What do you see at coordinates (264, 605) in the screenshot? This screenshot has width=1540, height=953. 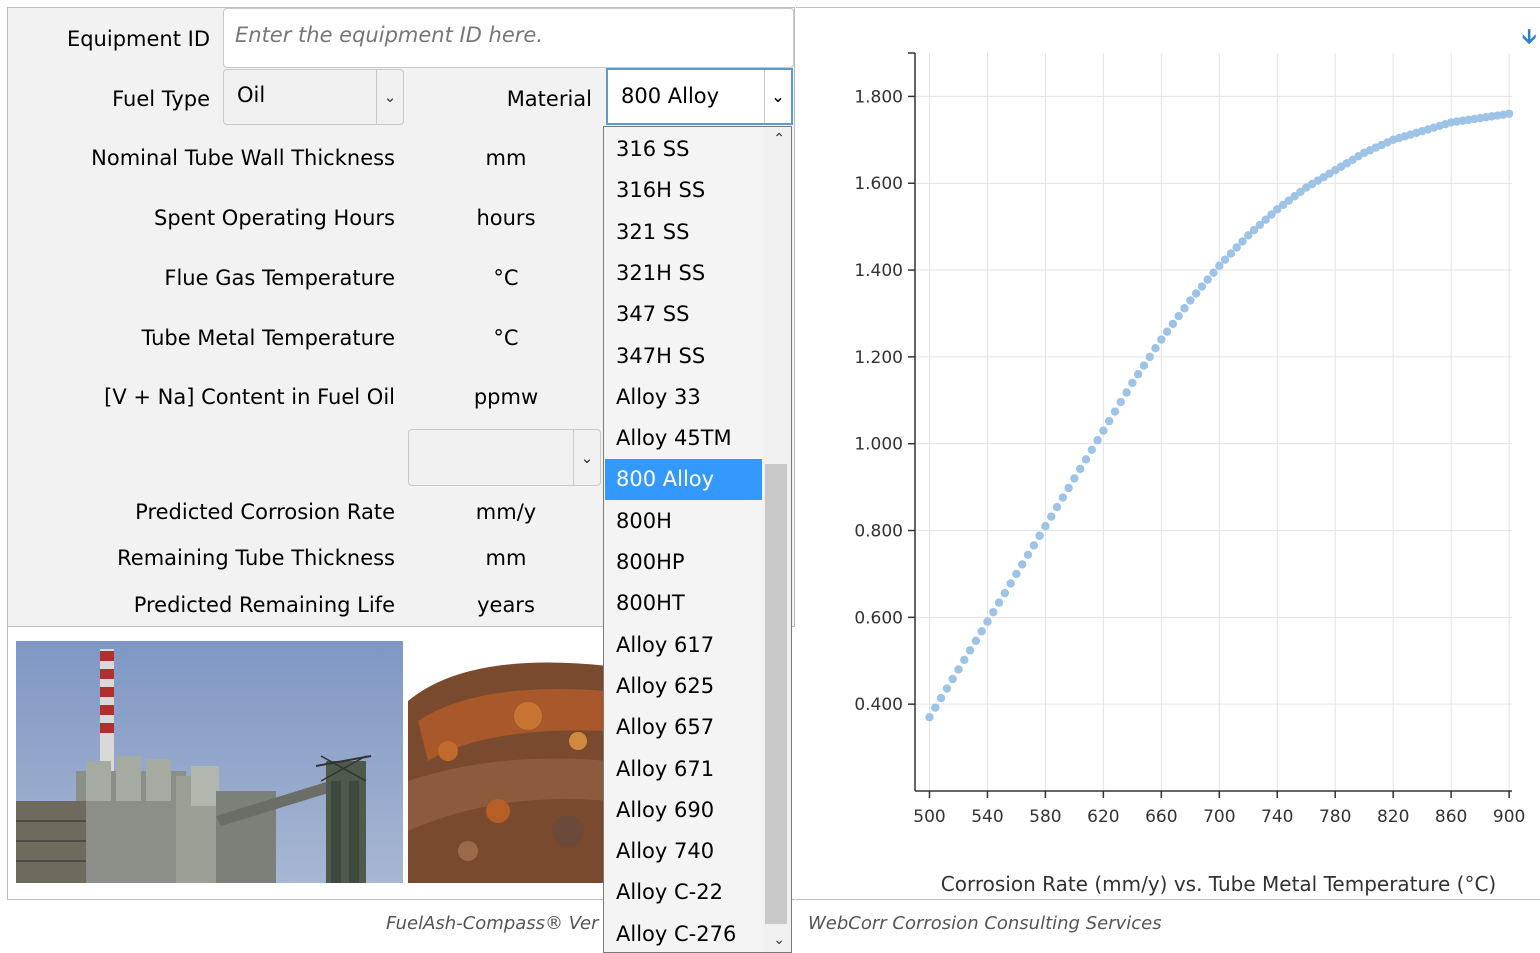 I see `remaining-life-label: Predicted Remaining Life` at bounding box center [264, 605].